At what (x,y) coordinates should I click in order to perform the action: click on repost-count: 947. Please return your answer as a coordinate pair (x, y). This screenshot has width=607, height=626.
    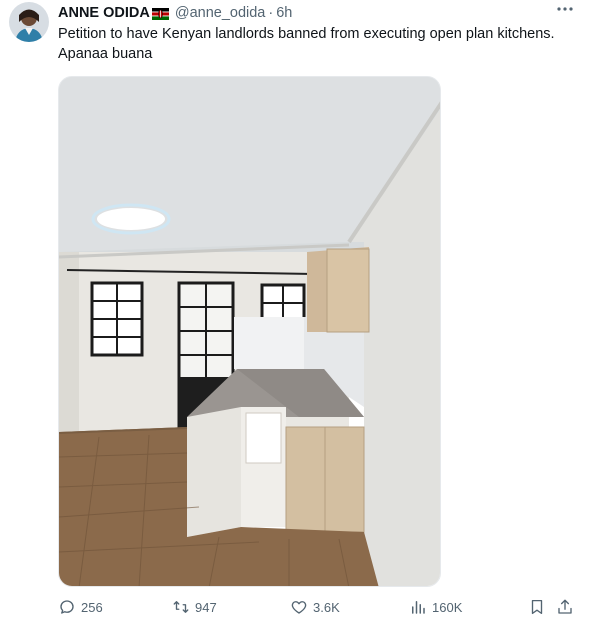
    Looking at the image, I should click on (206, 607).